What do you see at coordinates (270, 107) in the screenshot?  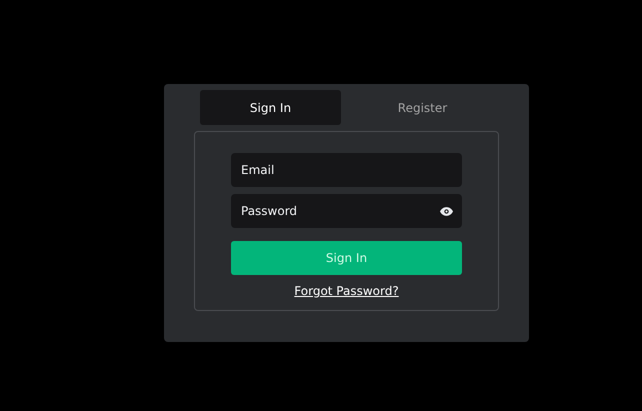 I see `tab: Sign In` at bounding box center [270, 107].